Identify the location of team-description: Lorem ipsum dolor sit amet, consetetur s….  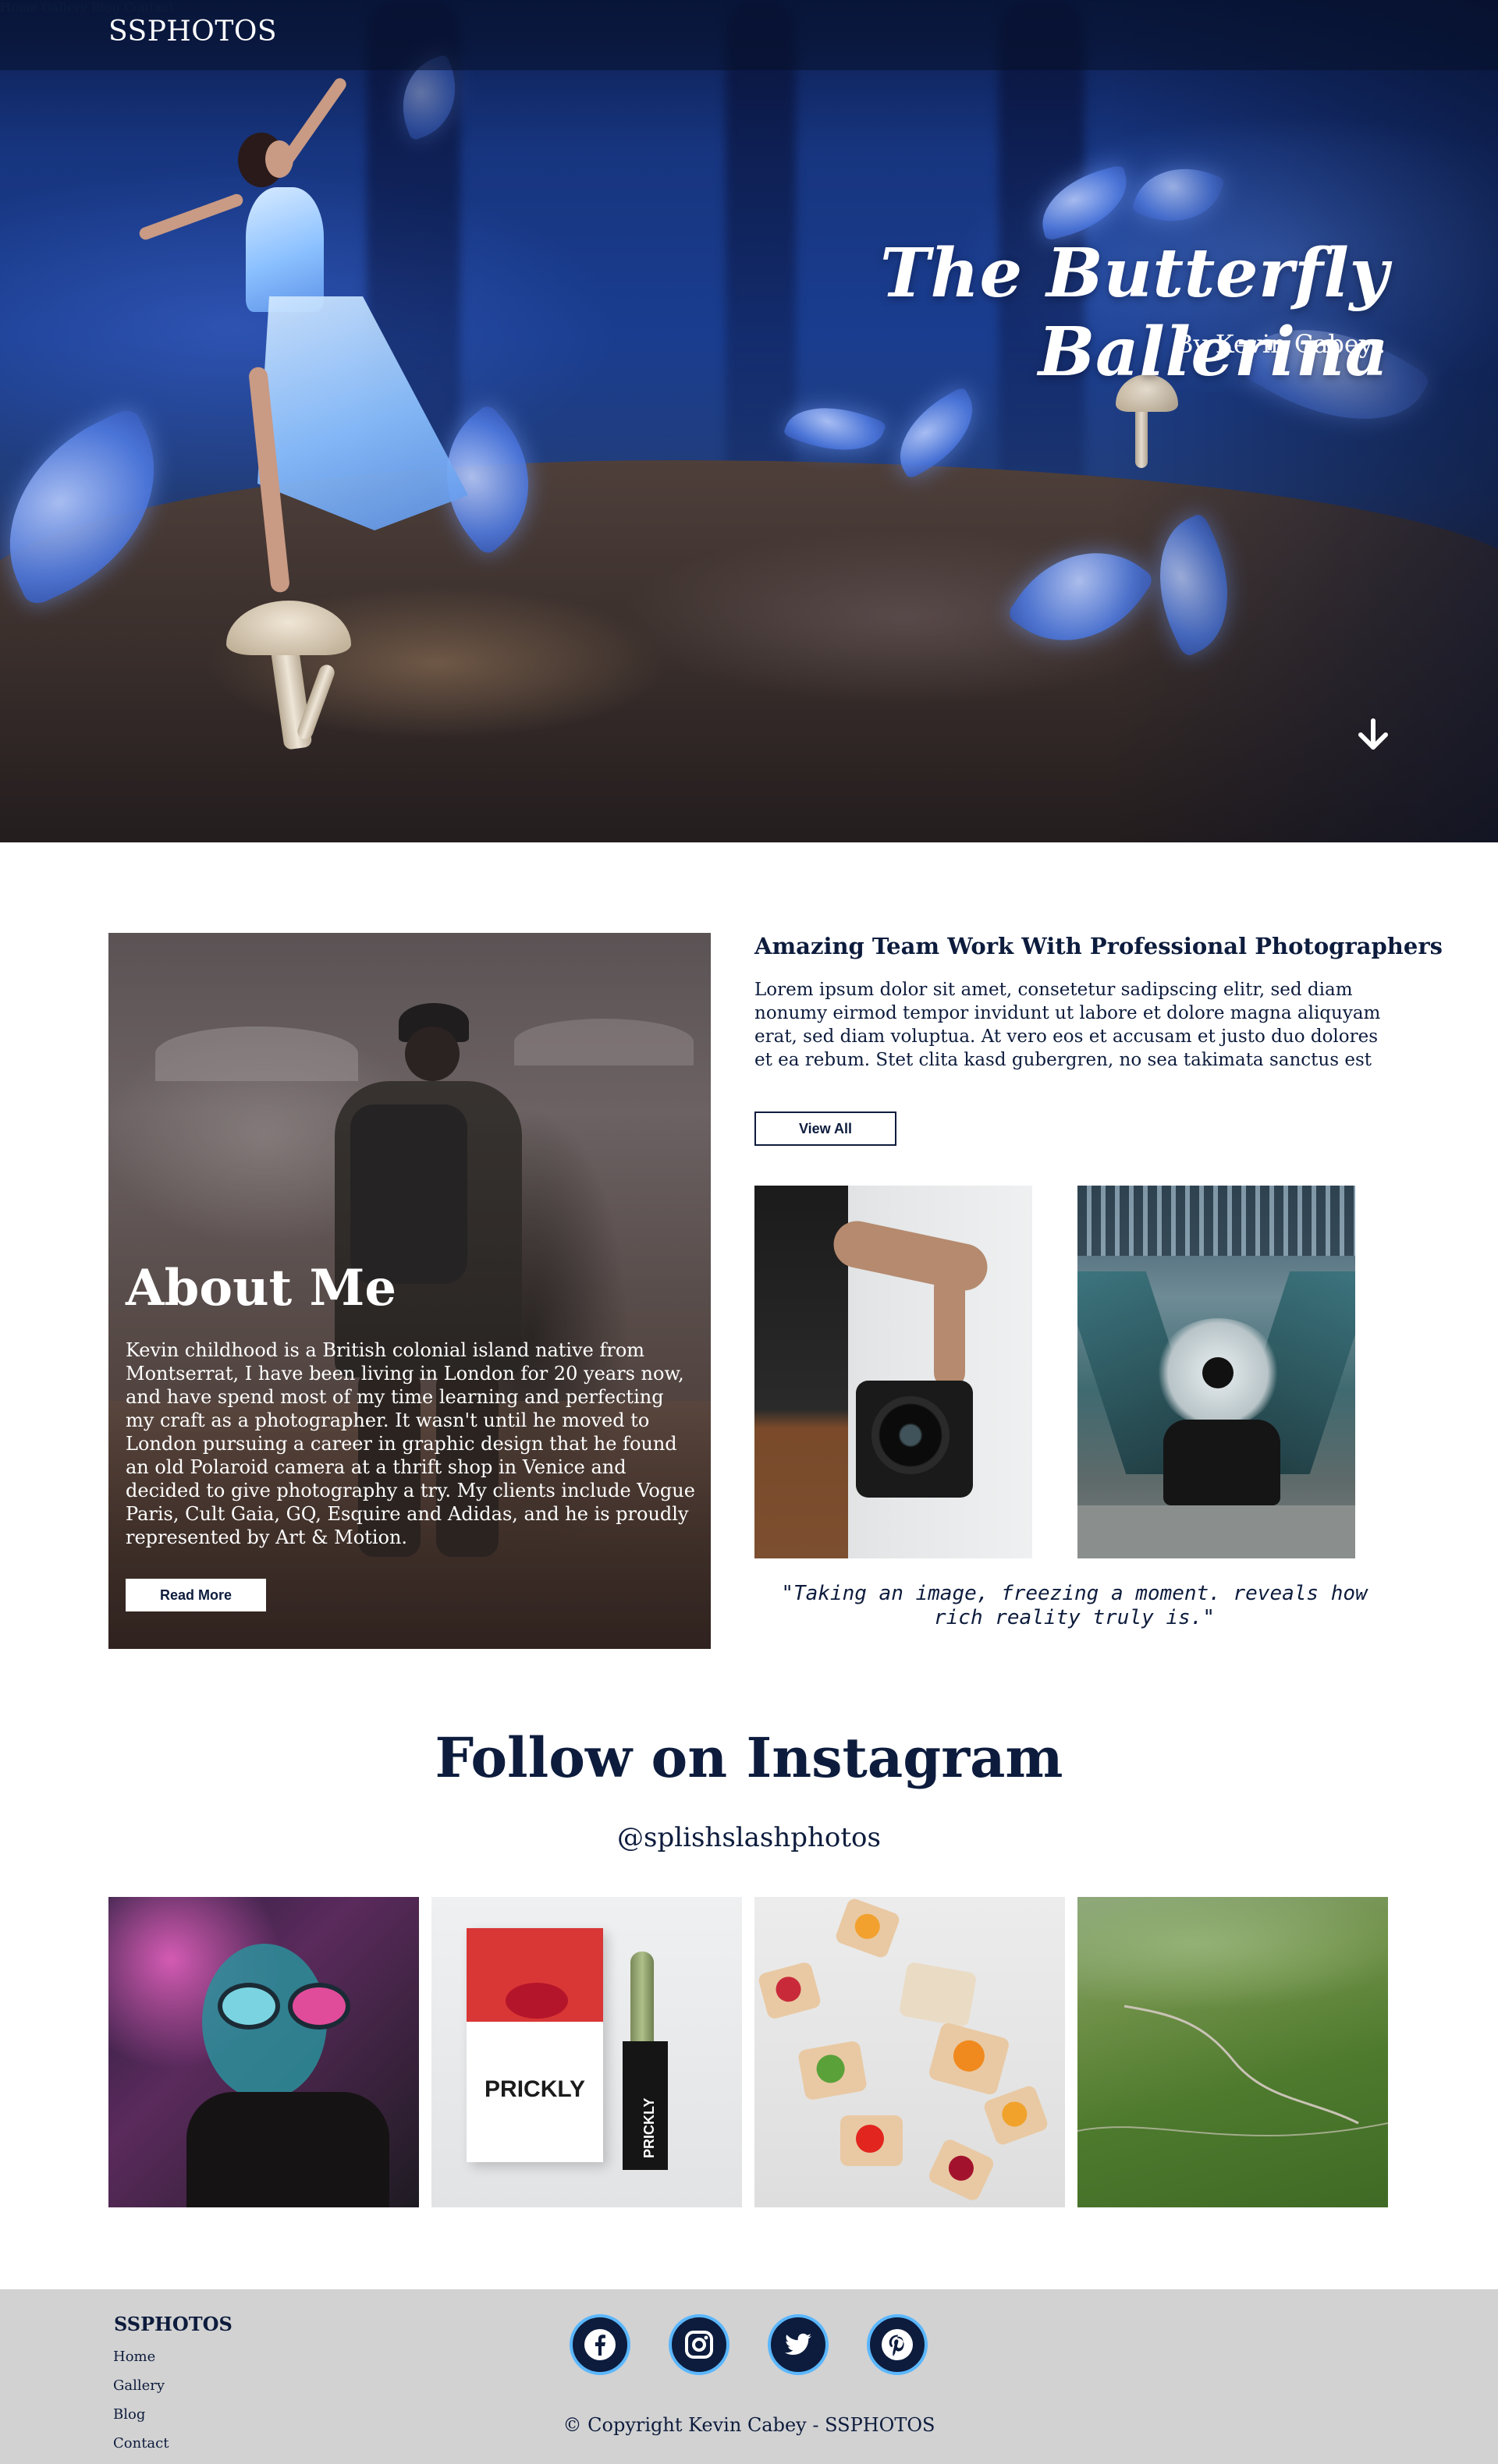
(1067, 1025).